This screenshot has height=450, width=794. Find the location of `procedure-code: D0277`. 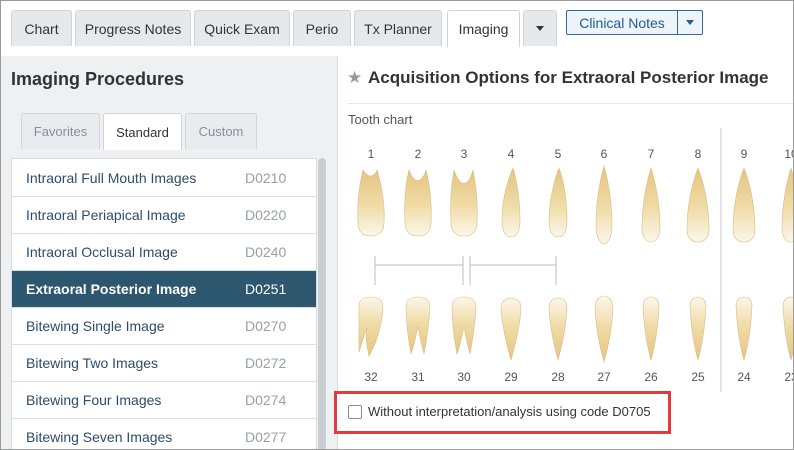

procedure-code: D0277 is located at coordinates (266, 437).